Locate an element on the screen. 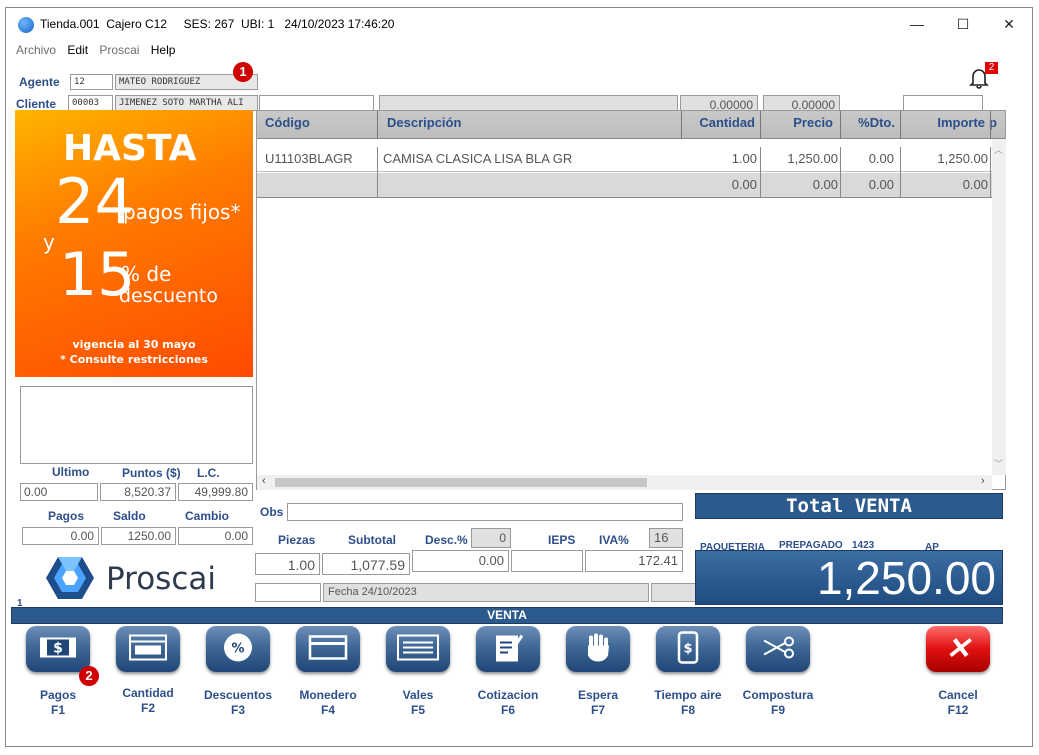  cotizacion-button is located at coordinates (508, 649).